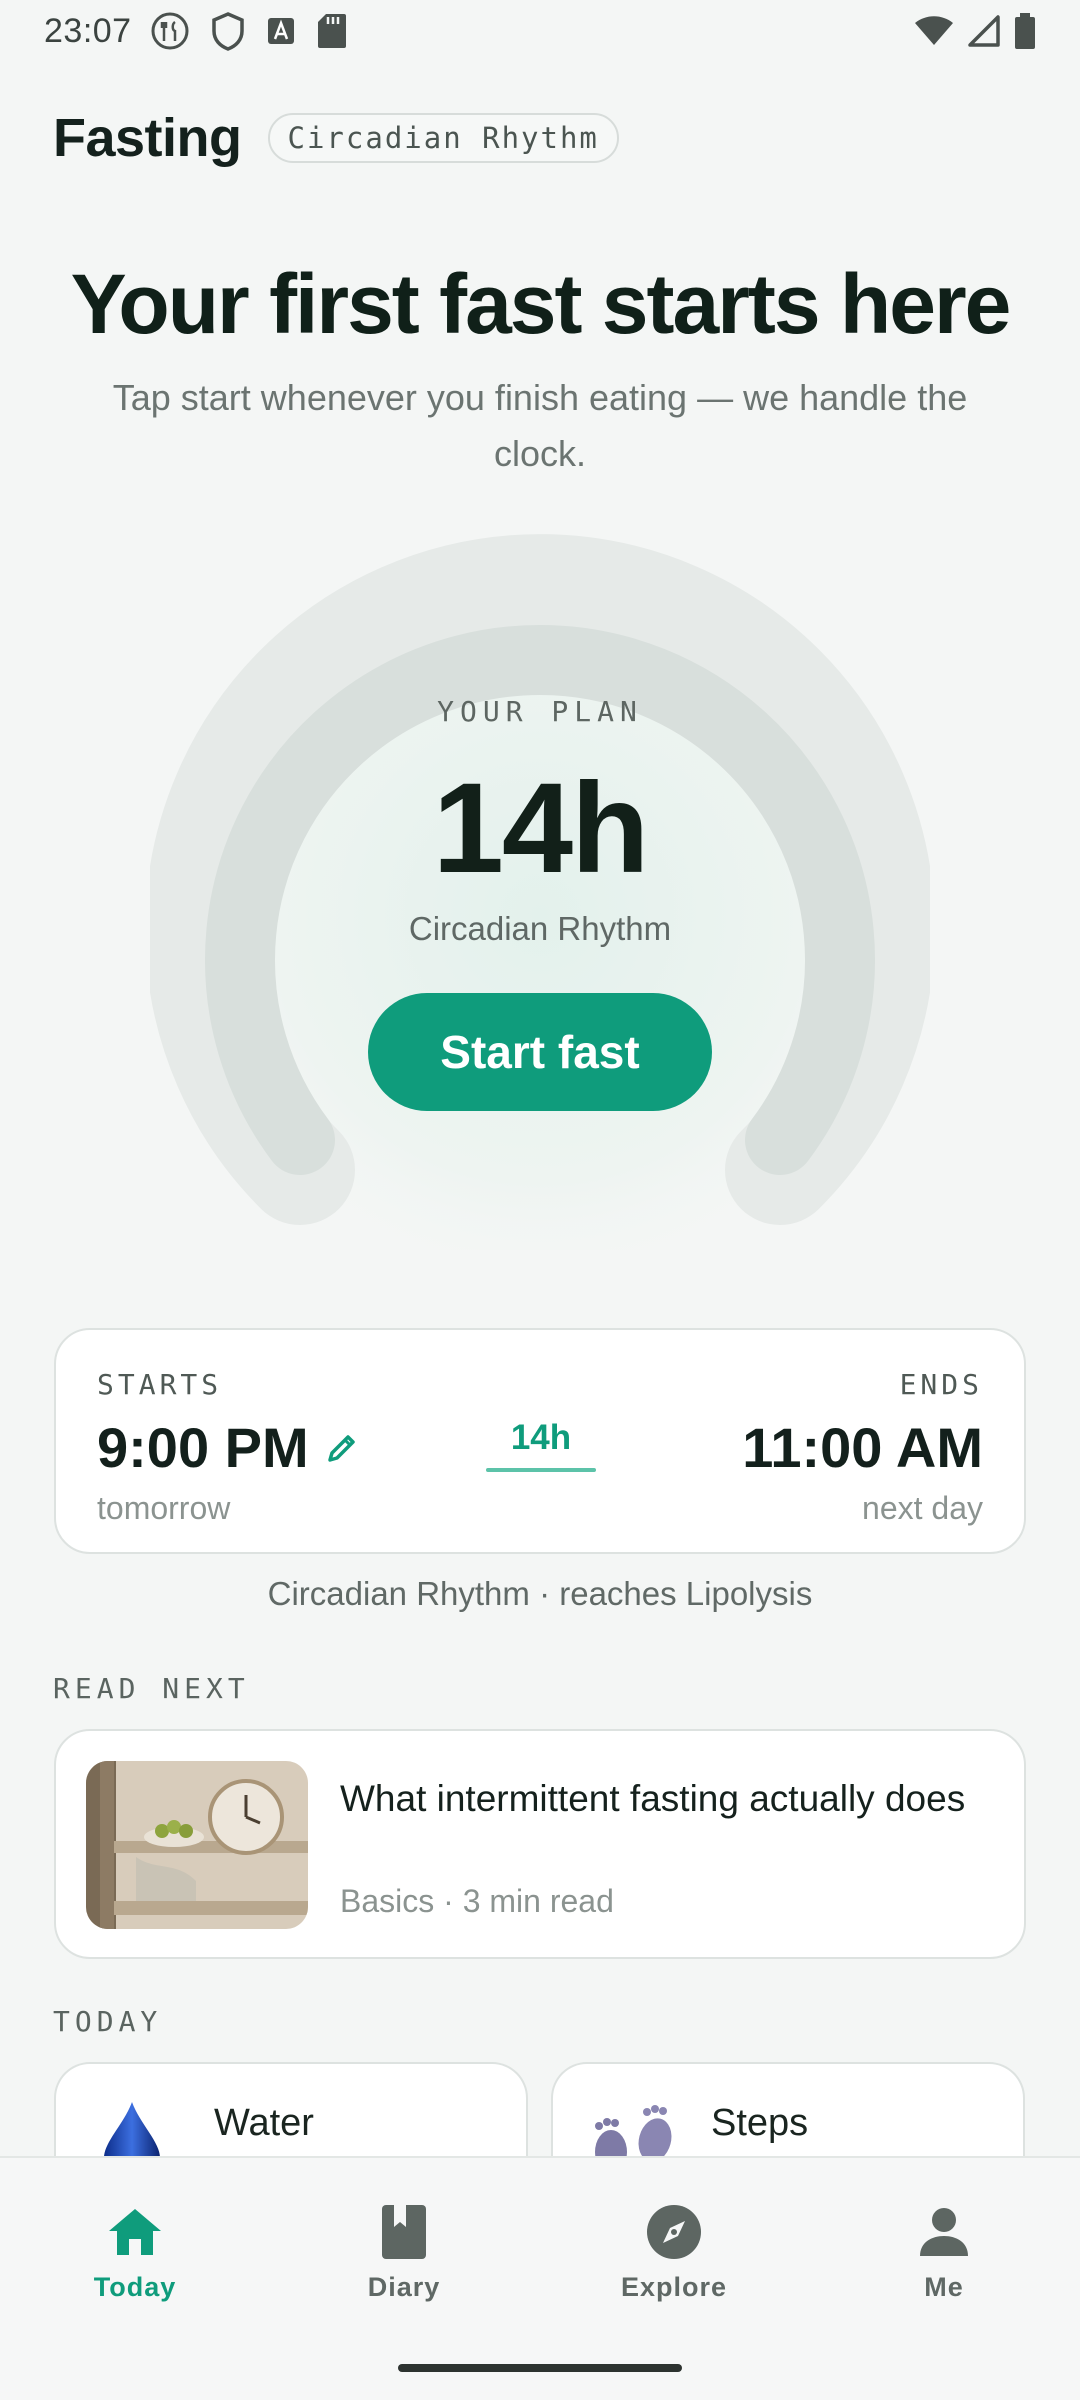 This screenshot has width=1080, height=2400. I want to click on wifi-icon, so click(934, 31).